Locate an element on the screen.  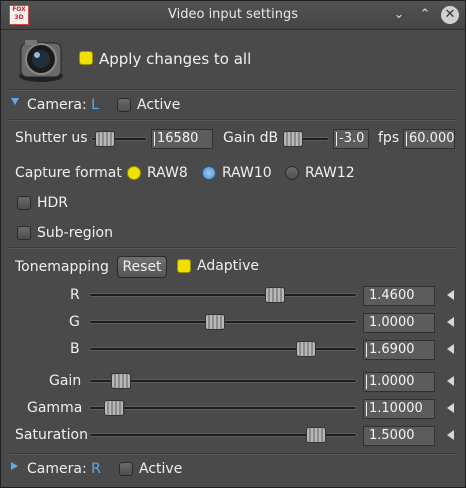
slider-r-handle is located at coordinates (275, 295).